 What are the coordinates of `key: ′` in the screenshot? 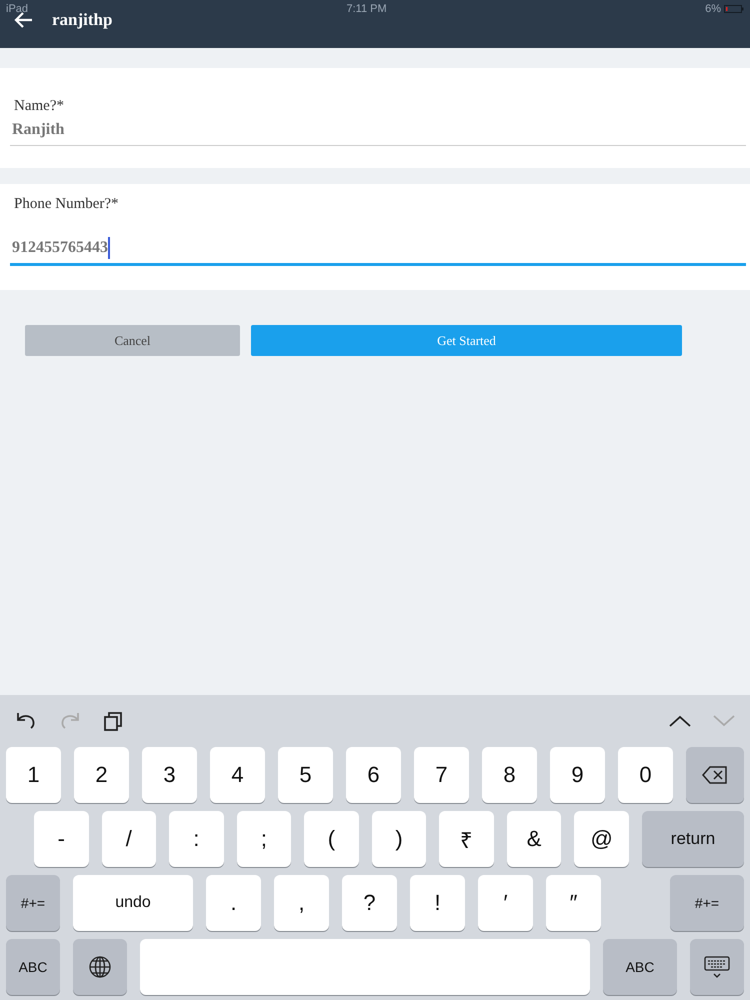 It's located at (505, 903).